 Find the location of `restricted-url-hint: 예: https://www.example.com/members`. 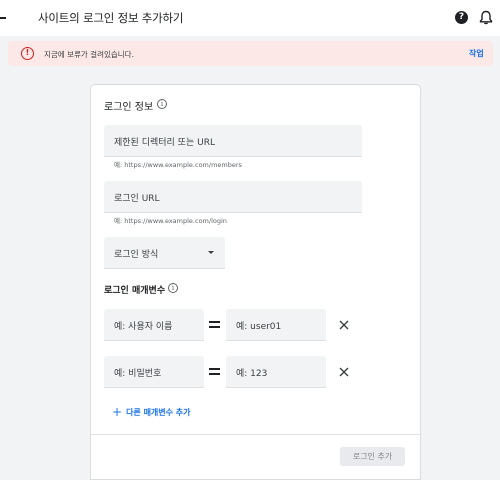

restricted-url-hint: 예: https://www.example.com/members is located at coordinates (178, 165).